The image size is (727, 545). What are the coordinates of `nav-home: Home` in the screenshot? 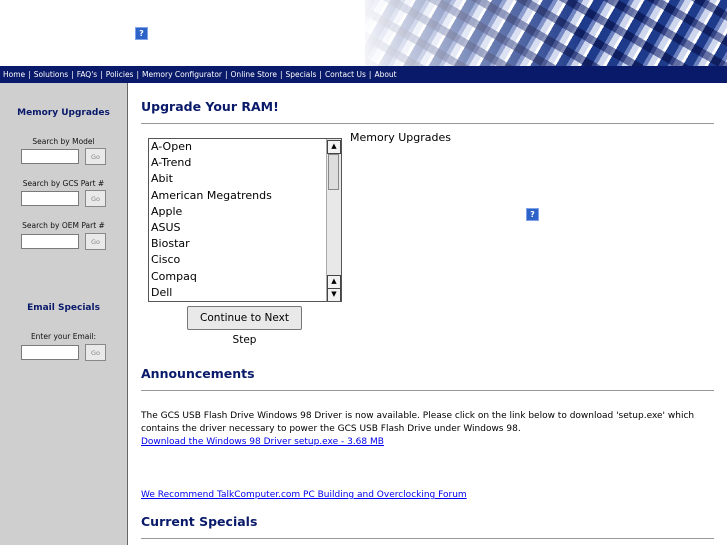 It's located at (14, 74).